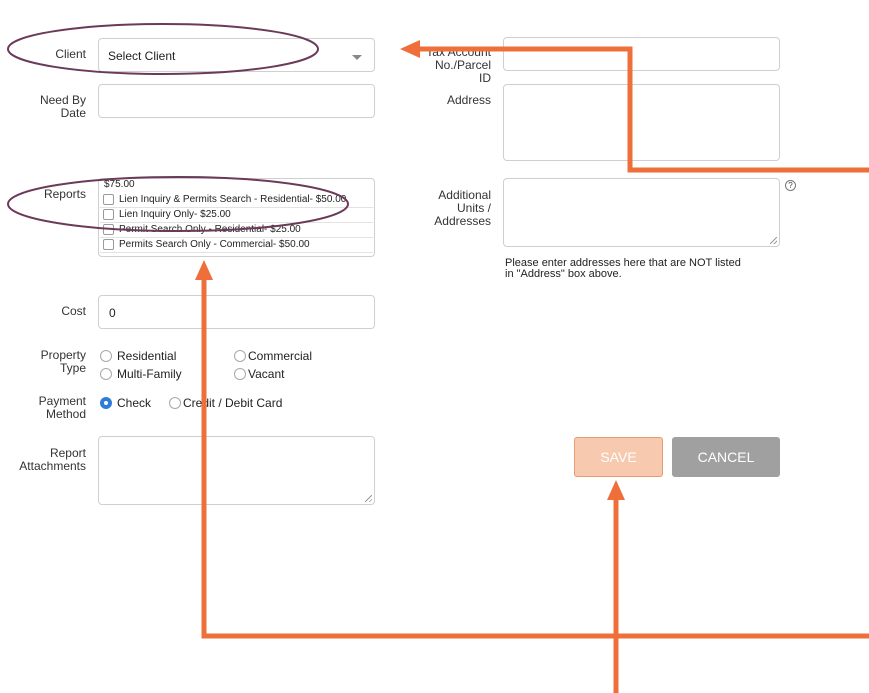  I want to click on attachments-label: Report Attachments, so click(45, 460).